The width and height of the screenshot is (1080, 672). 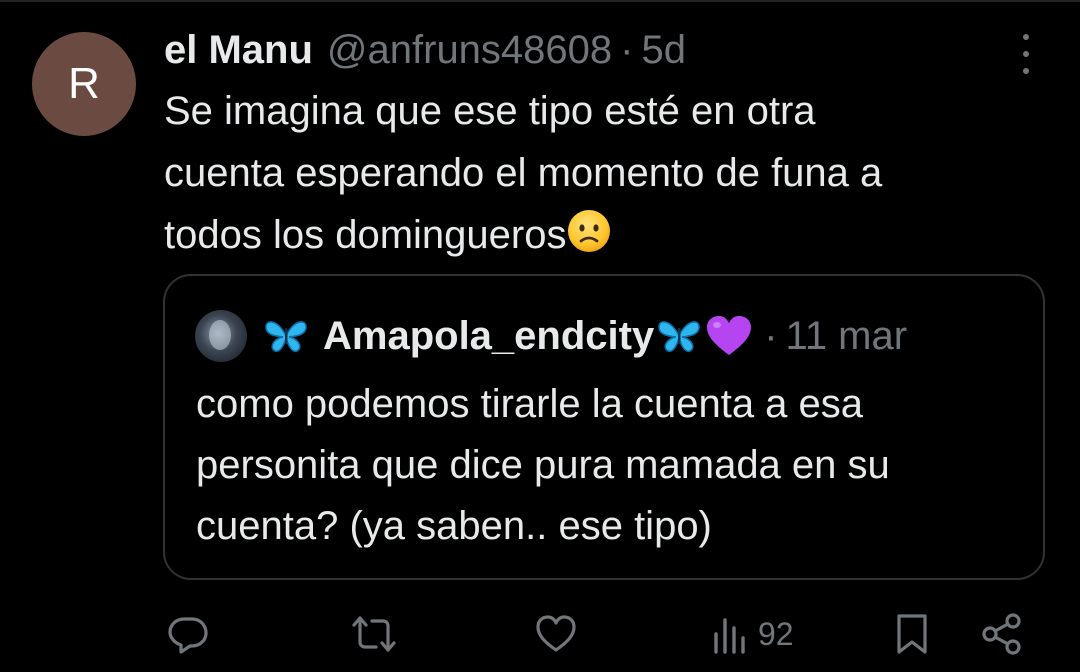 I want to click on quoted-display-name-group: Amapola_endcity, so click(x=507, y=336).